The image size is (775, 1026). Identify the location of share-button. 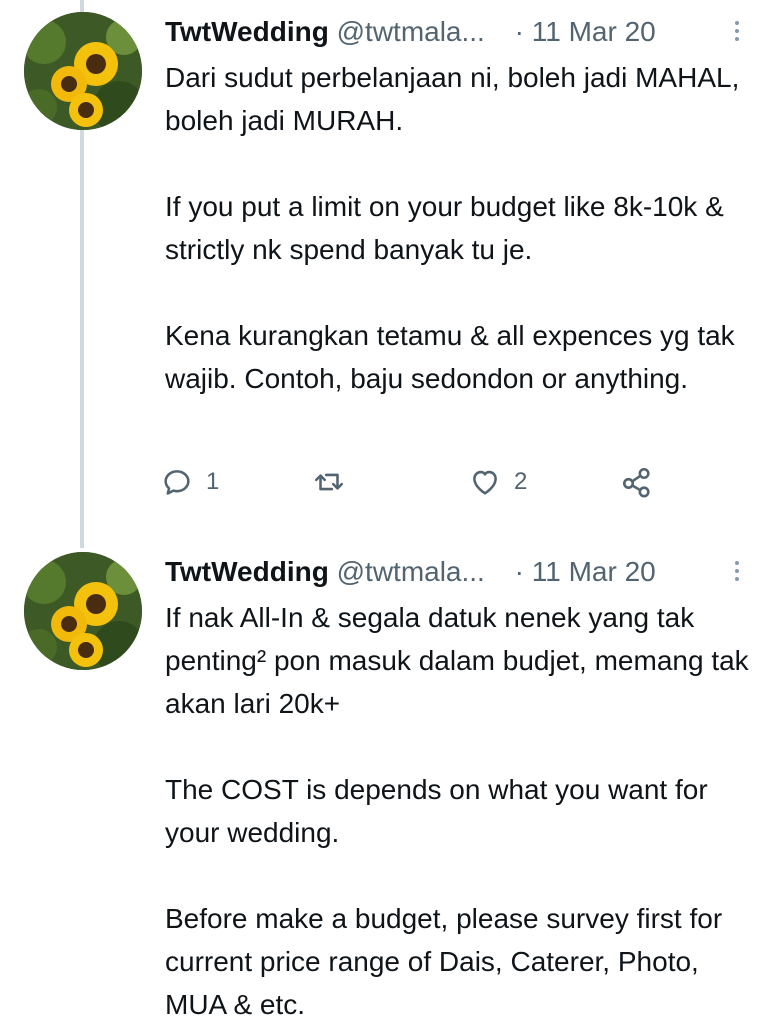
(637, 482).